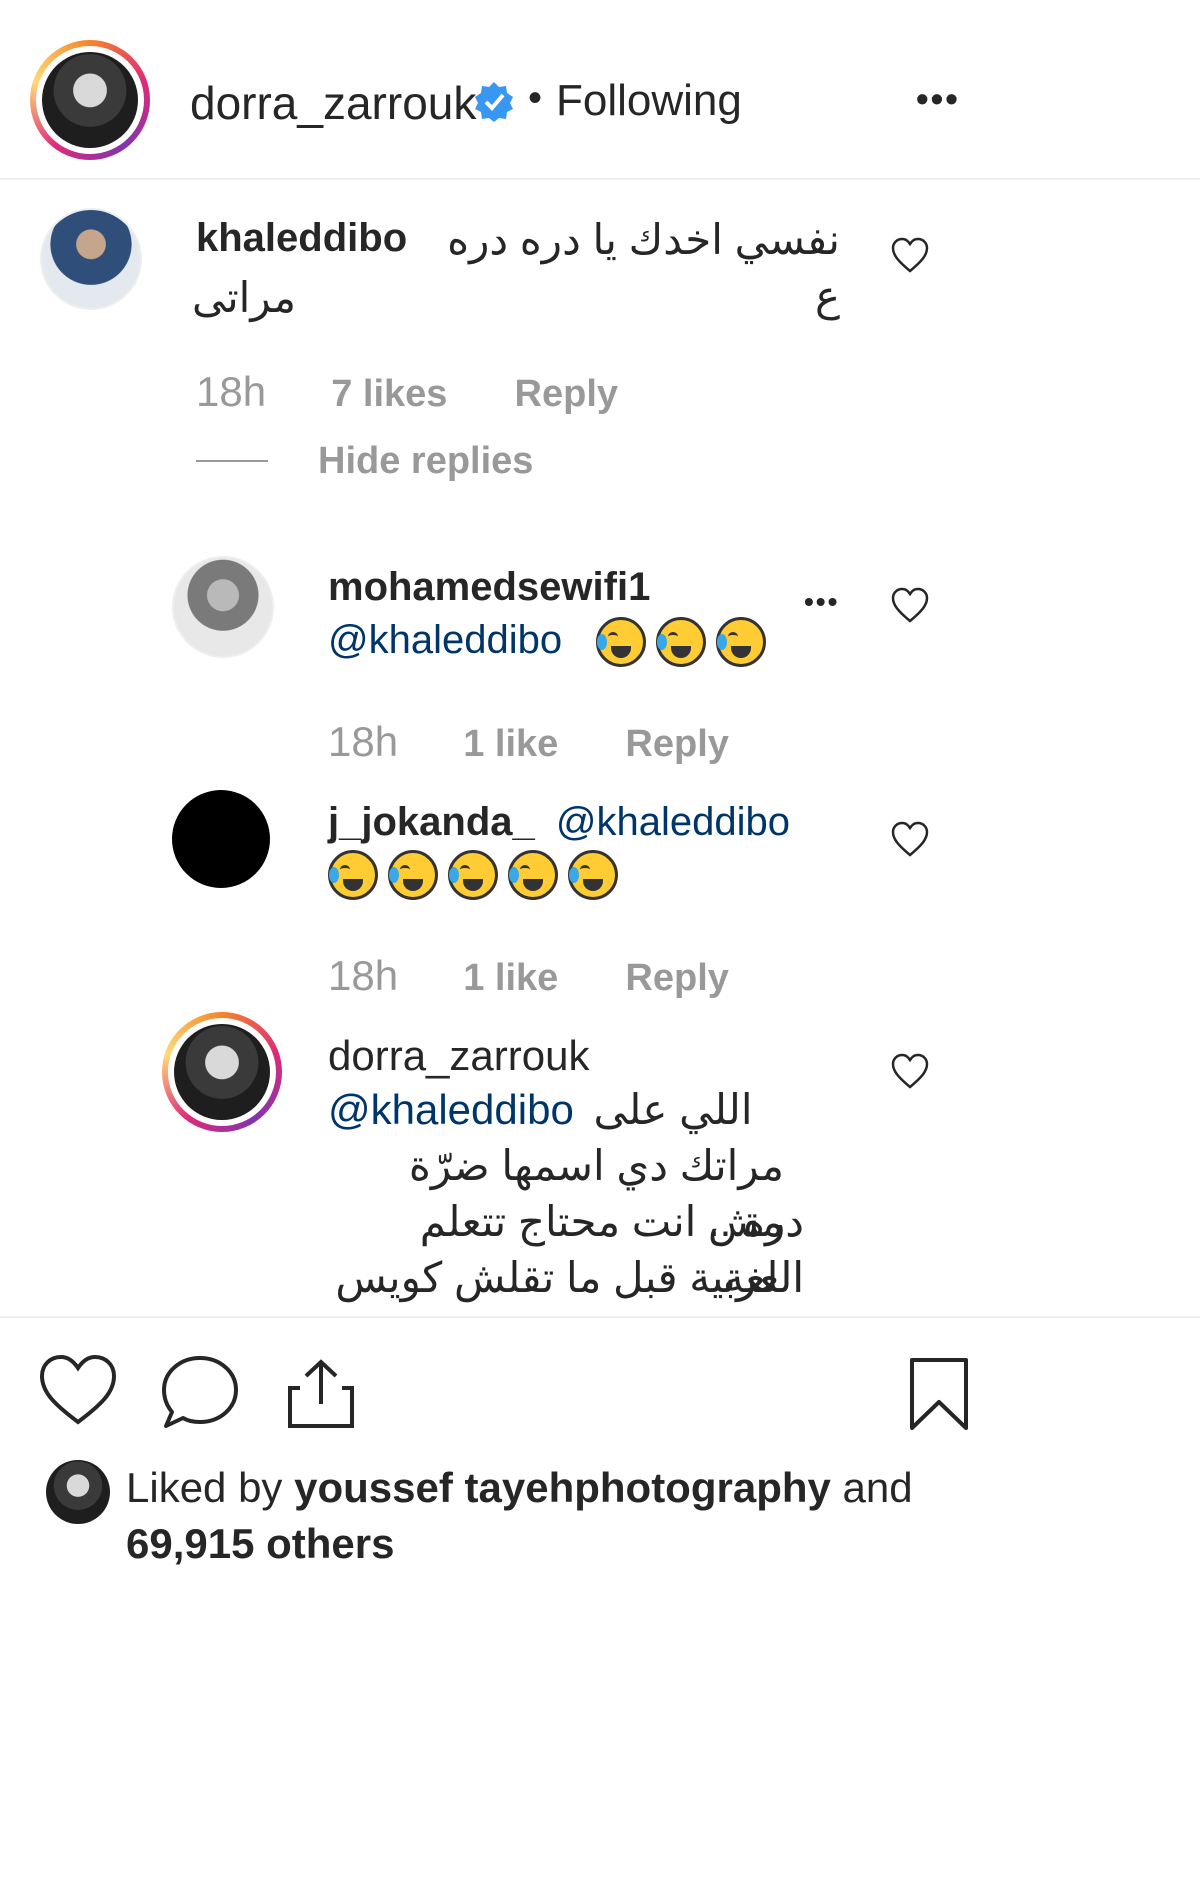  What do you see at coordinates (649, 101) in the screenshot?
I see `following-button: Following` at bounding box center [649, 101].